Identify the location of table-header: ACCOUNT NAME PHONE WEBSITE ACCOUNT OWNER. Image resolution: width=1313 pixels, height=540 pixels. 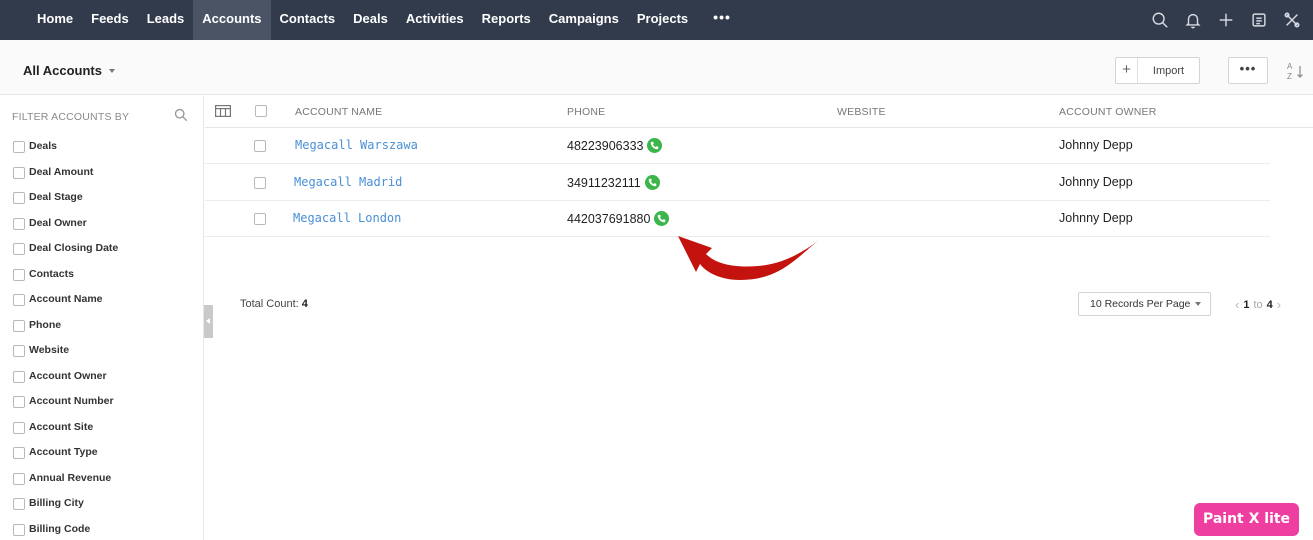
(759, 112).